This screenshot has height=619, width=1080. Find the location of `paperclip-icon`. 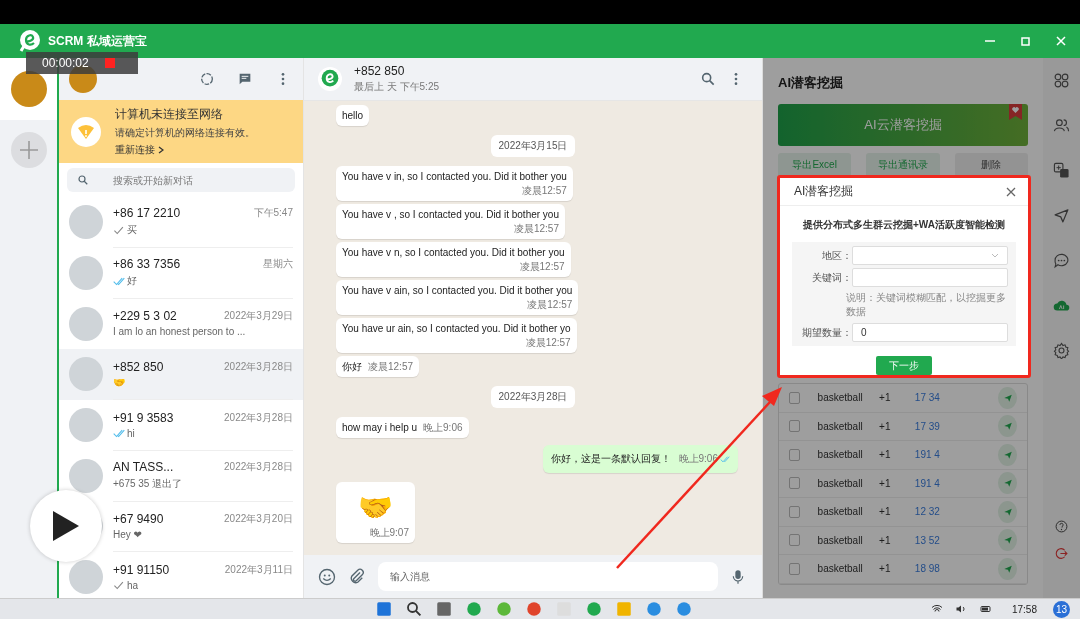

paperclip-icon is located at coordinates (357, 576).